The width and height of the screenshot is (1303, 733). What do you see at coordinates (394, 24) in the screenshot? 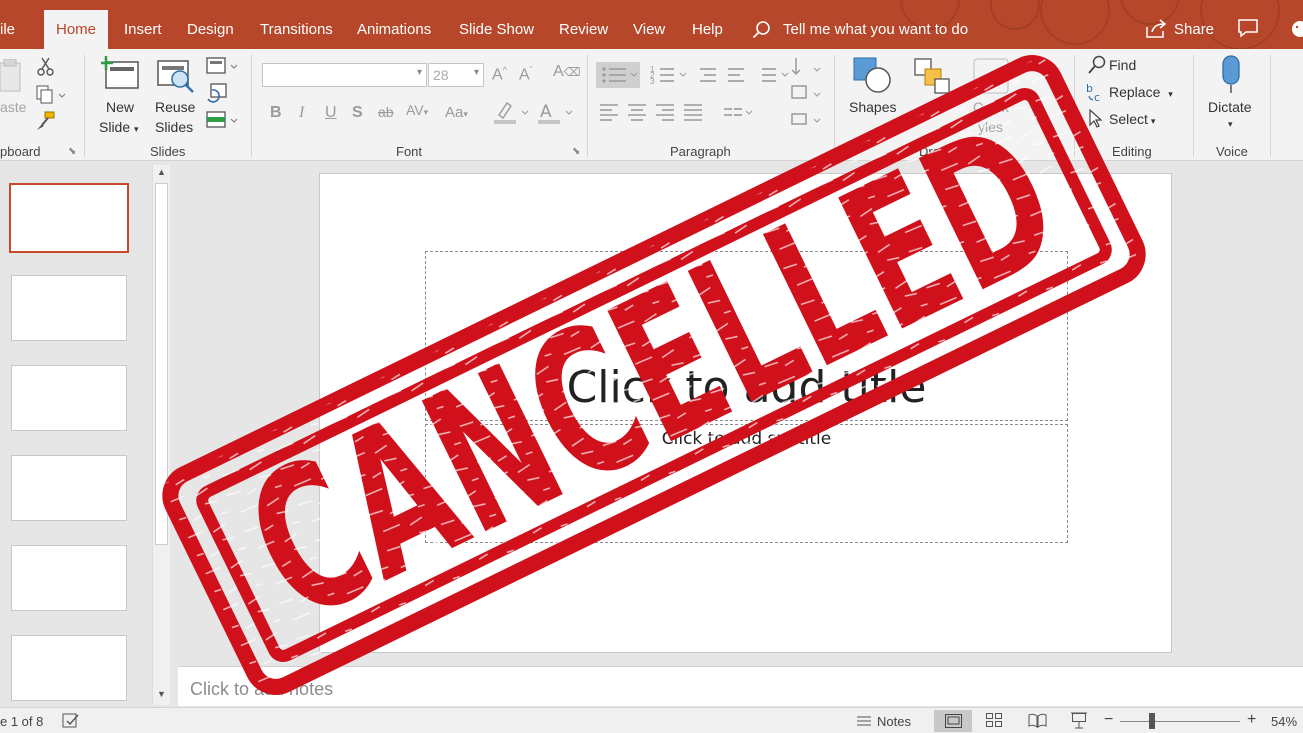
I see `tab-animations: Animations` at bounding box center [394, 24].